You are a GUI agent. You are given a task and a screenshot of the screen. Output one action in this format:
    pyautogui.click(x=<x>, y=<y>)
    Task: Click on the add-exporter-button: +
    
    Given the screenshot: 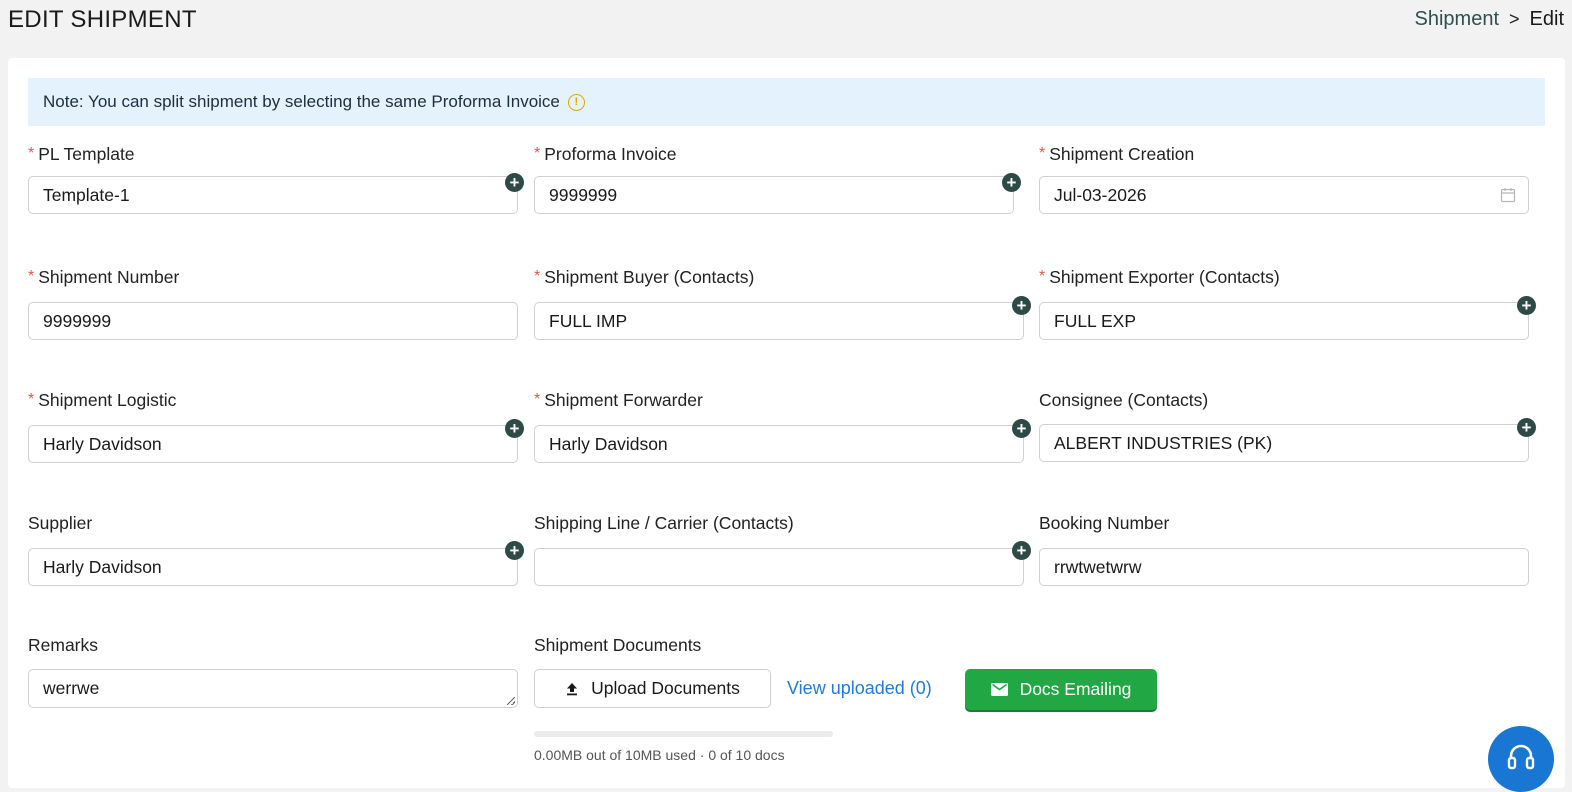 What is the action you would take?
    pyautogui.click(x=1526, y=305)
    